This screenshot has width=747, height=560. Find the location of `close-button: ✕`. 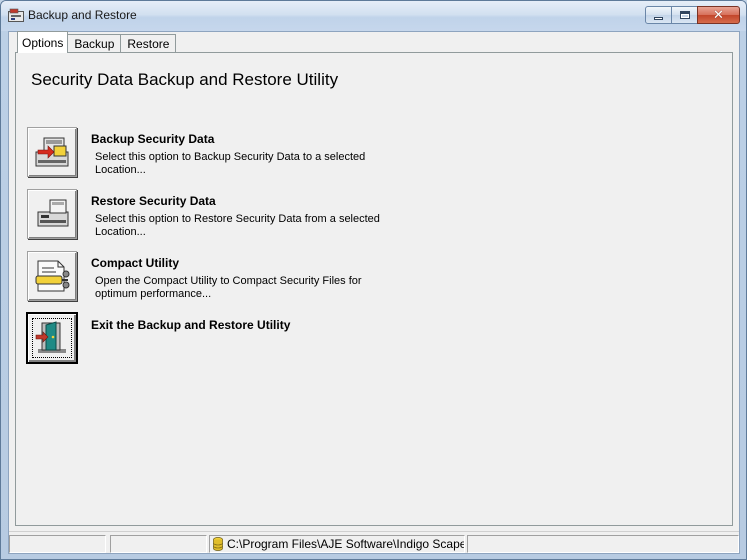

close-button: ✕ is located at coordinates (718, 15).